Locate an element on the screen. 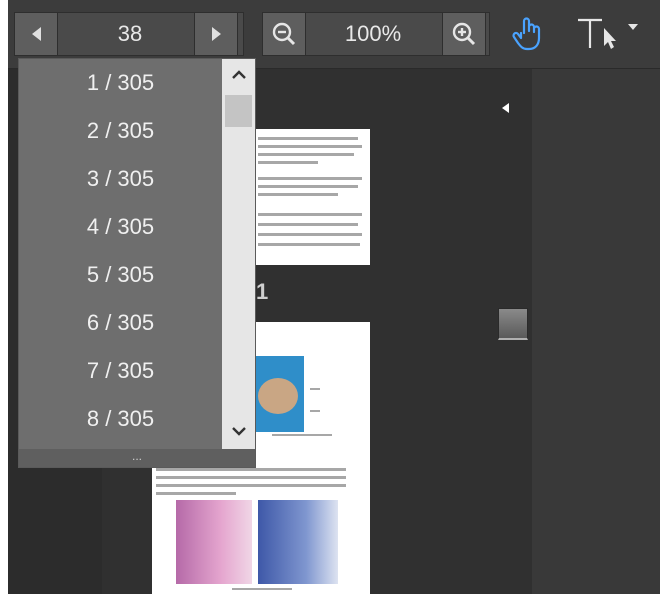 The image size is (660, 594). scroll-down-button is located at coordinates (238, 431).